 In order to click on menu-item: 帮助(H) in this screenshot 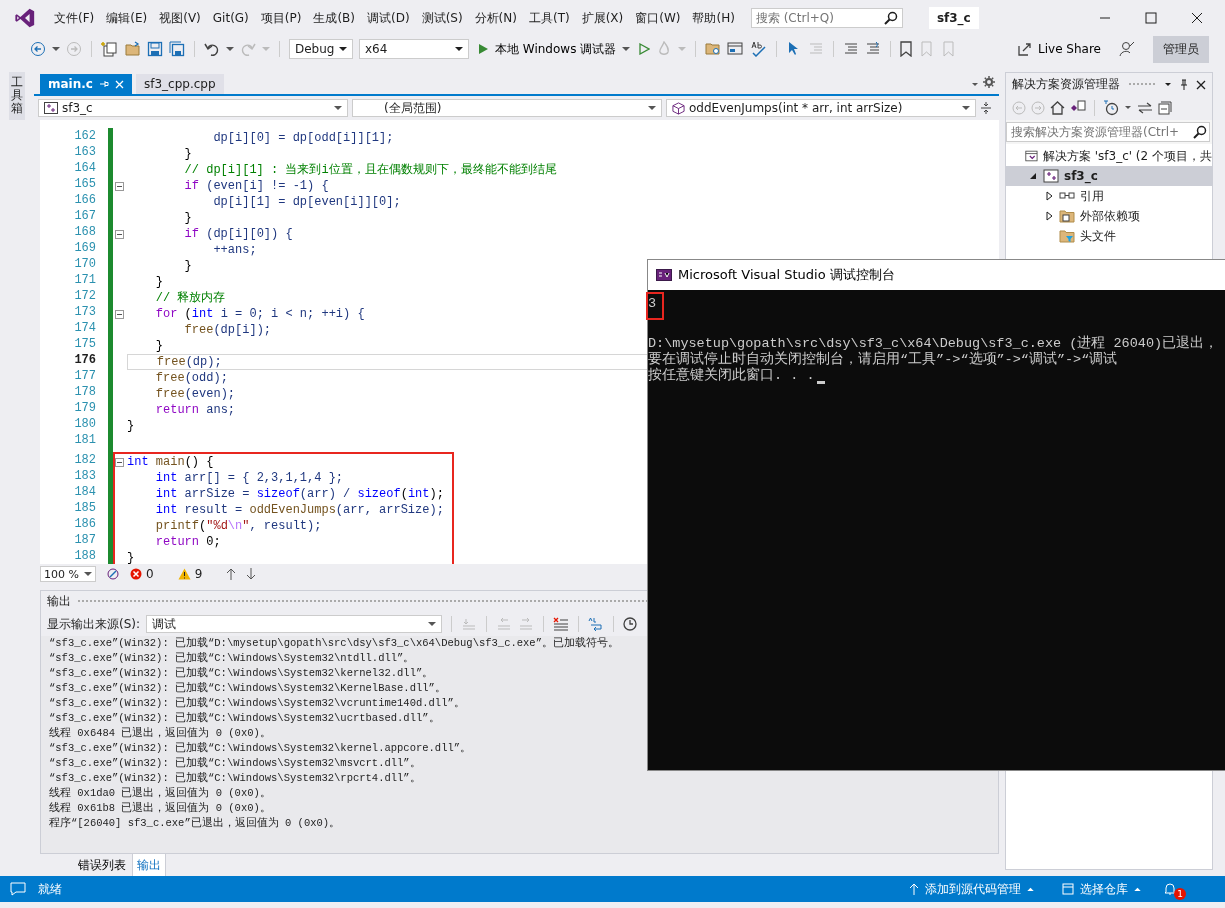, I will do `click(713, 18)`.